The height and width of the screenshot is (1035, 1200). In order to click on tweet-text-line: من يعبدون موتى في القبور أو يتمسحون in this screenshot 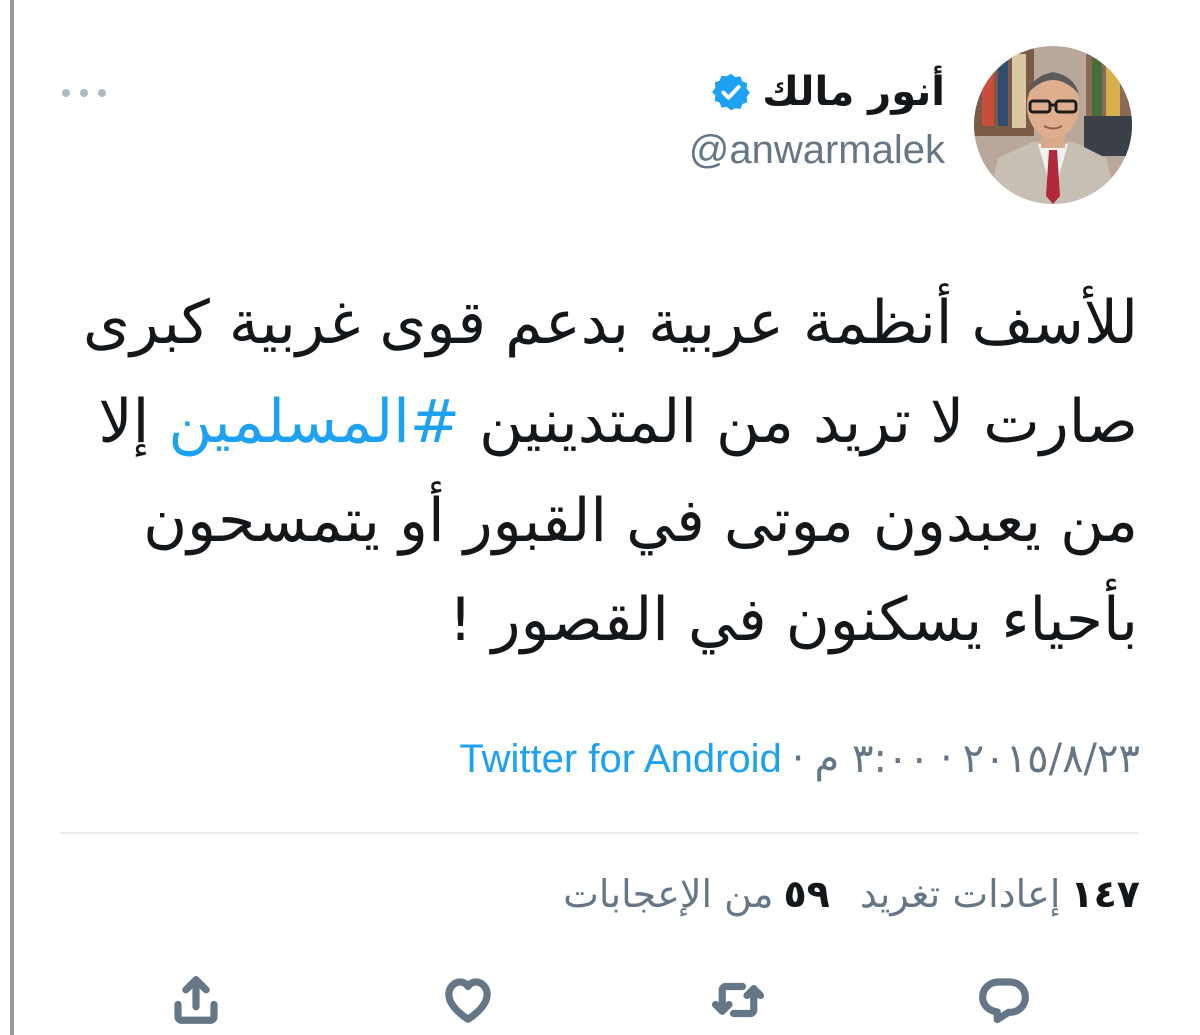, I will do `click(640, 521)`.